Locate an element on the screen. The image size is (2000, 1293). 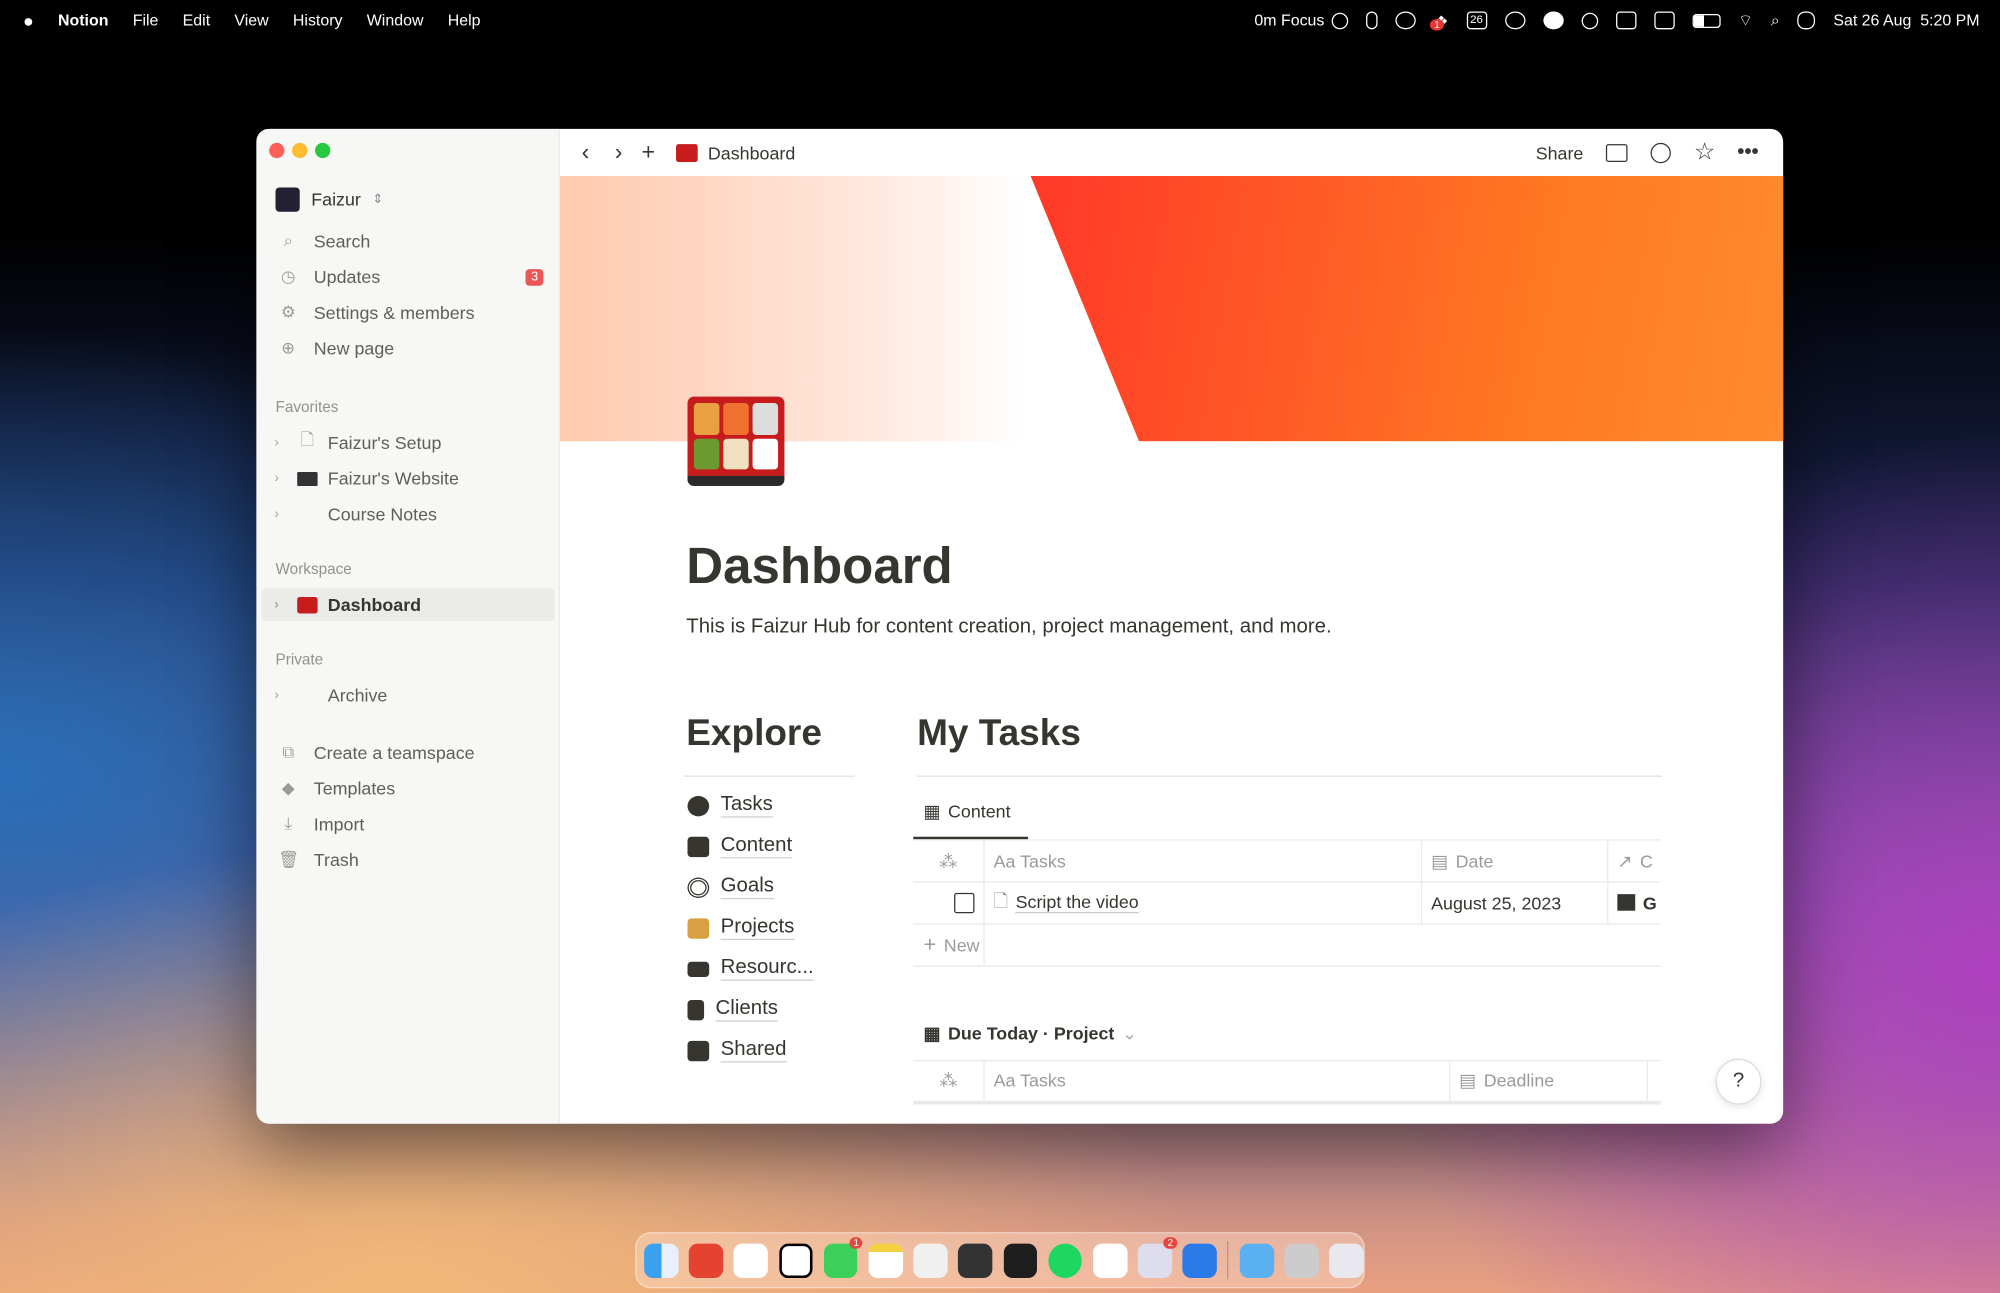
menu-view: View is located at coordinates (251, 20).